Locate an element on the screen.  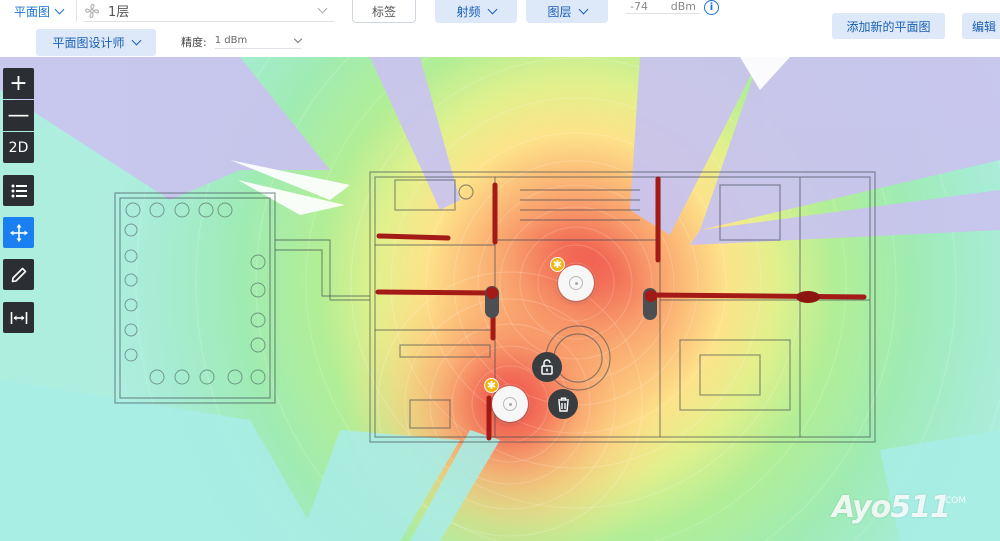
trash-icon is located at coordinates (563, 404).